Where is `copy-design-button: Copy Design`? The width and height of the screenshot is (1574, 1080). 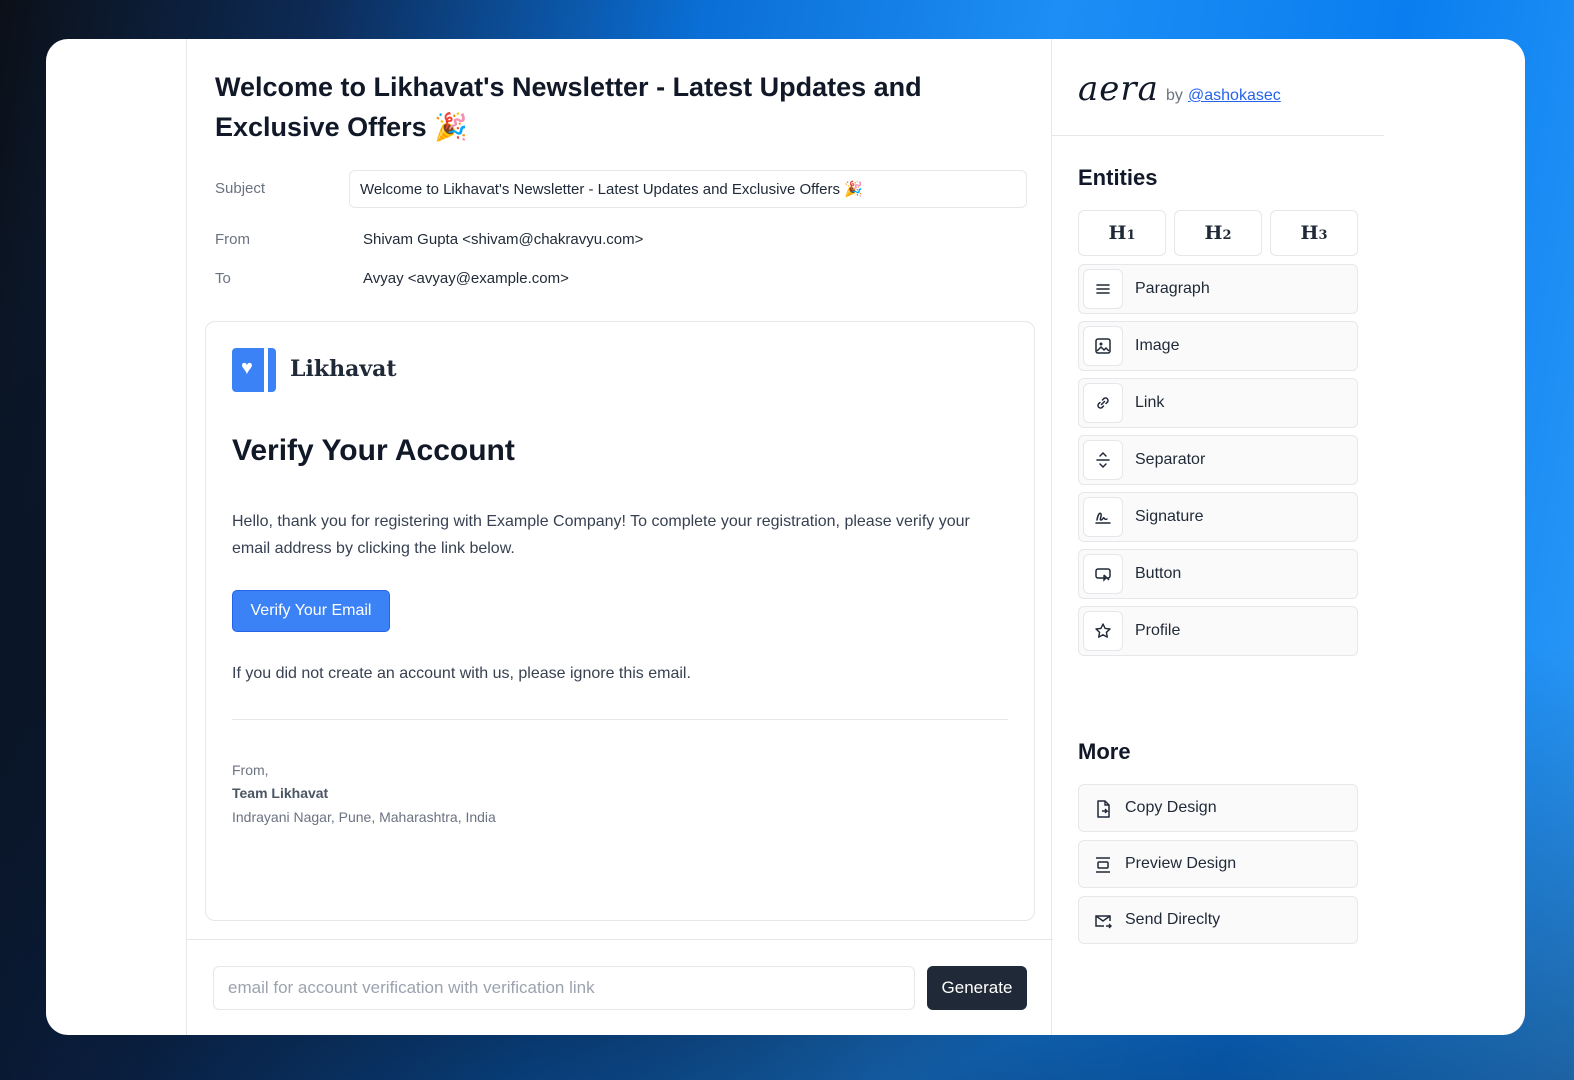 copy-design-button: Copy Design is located at coordinates (1218, 808).